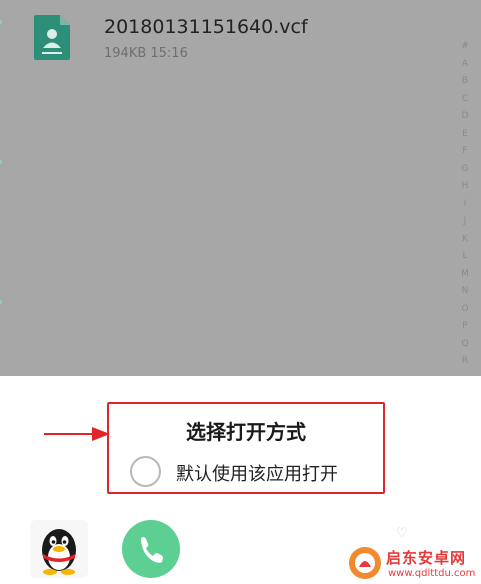 This screenshot has height=584, width=481. What do you see at coordinates (465, 65) in the screenshot?
I see `index-letter: A` at bounding box center [465, 65].